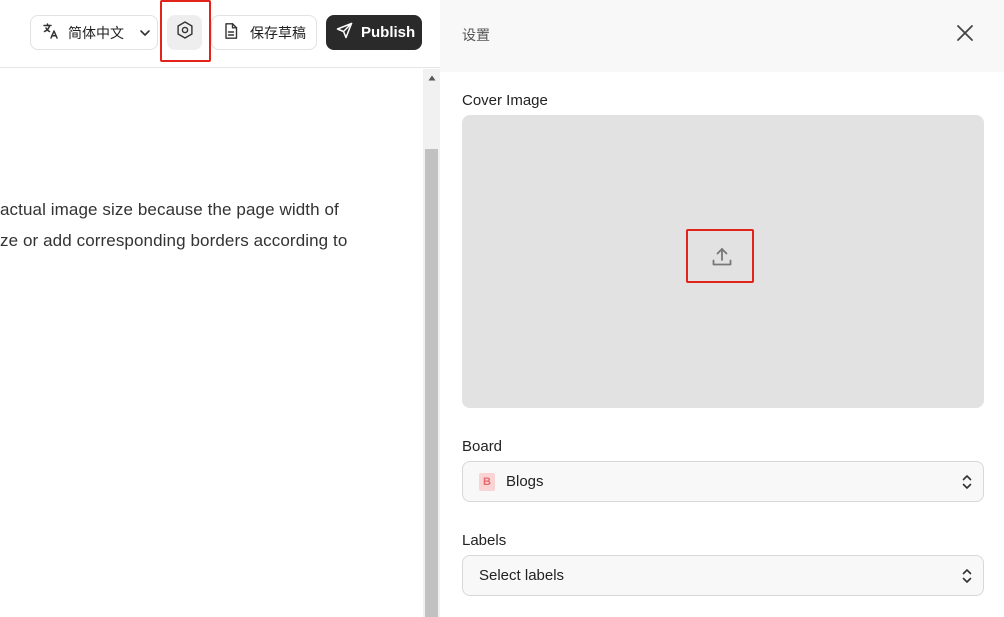  What do you see at coordinates (431, 383) in the screenshot?
I see `scrollbar-thumb` at bounding box center [431, 383].